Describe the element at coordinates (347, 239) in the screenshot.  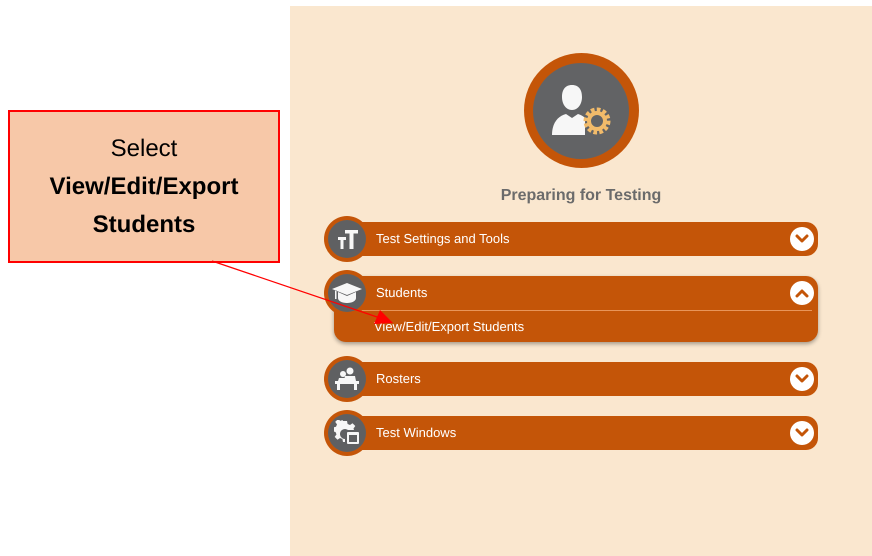
I see `text-size-icon` at that location.